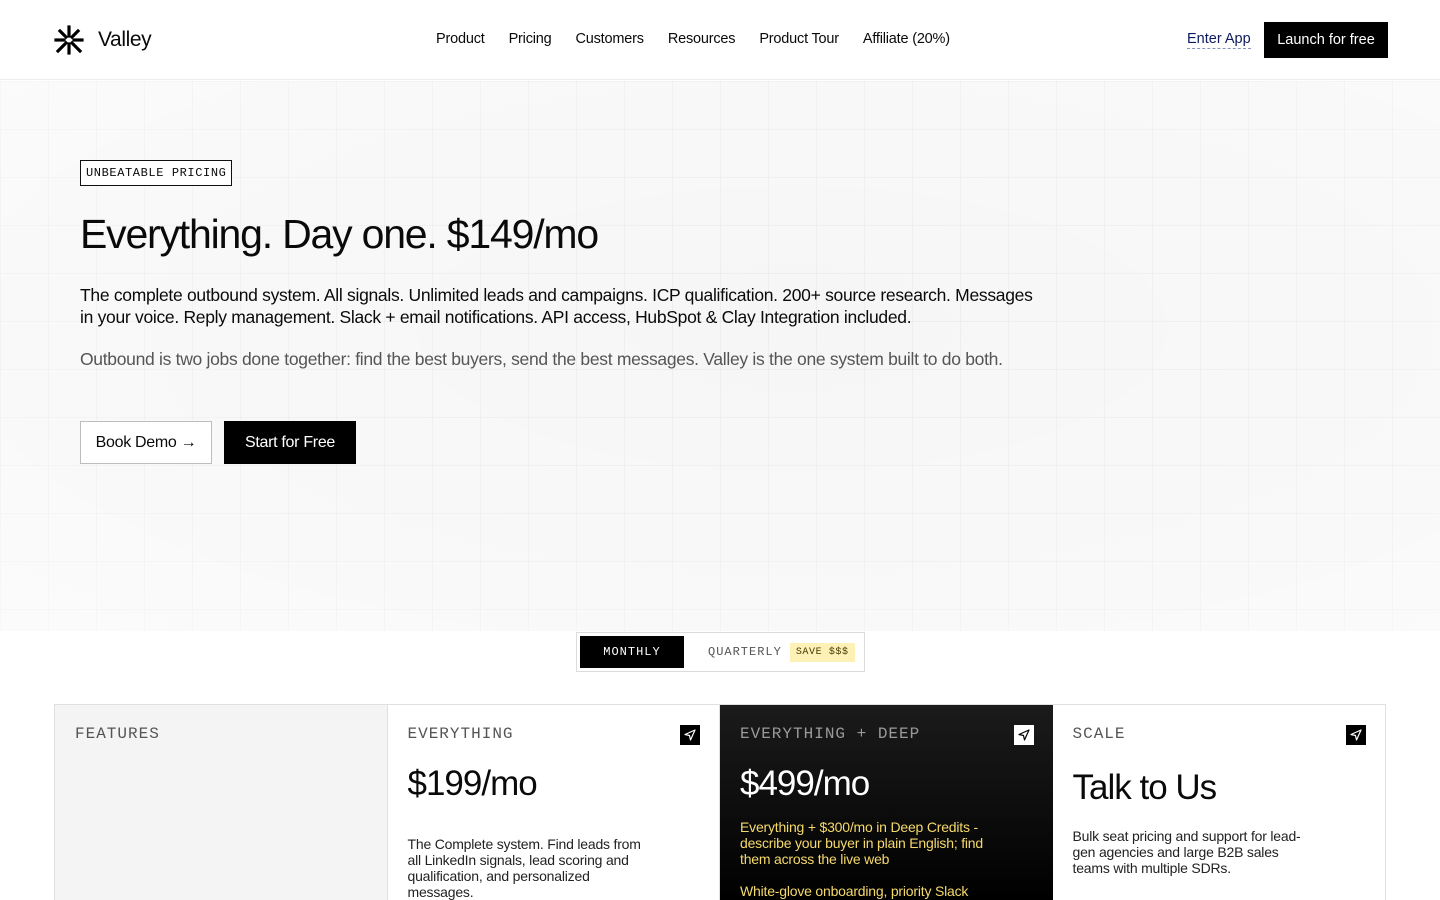 The height and width of the screenshot is (900, 1440). Describe the element at coordinates (290, 442) in the screenshot. I see `start-for-free-button: Start for Free` at that location.